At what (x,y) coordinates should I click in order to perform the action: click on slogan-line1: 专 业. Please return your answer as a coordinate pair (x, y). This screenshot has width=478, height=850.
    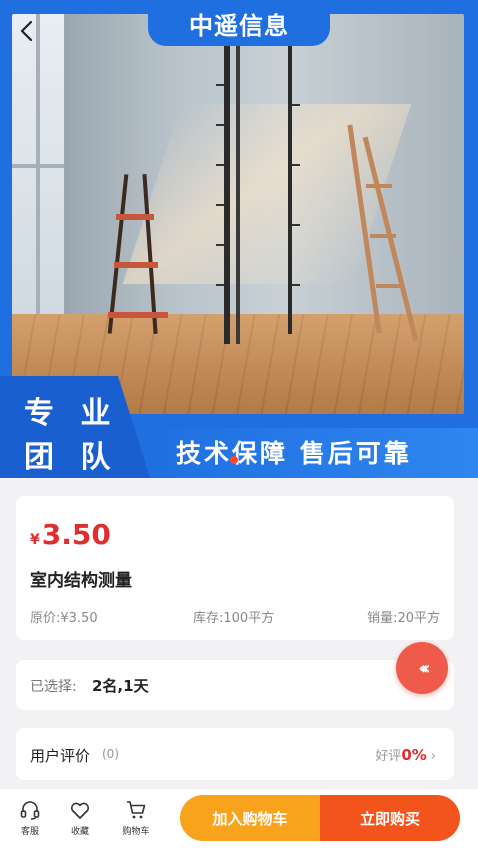
    Looking at the image, I should click on (71, 413).